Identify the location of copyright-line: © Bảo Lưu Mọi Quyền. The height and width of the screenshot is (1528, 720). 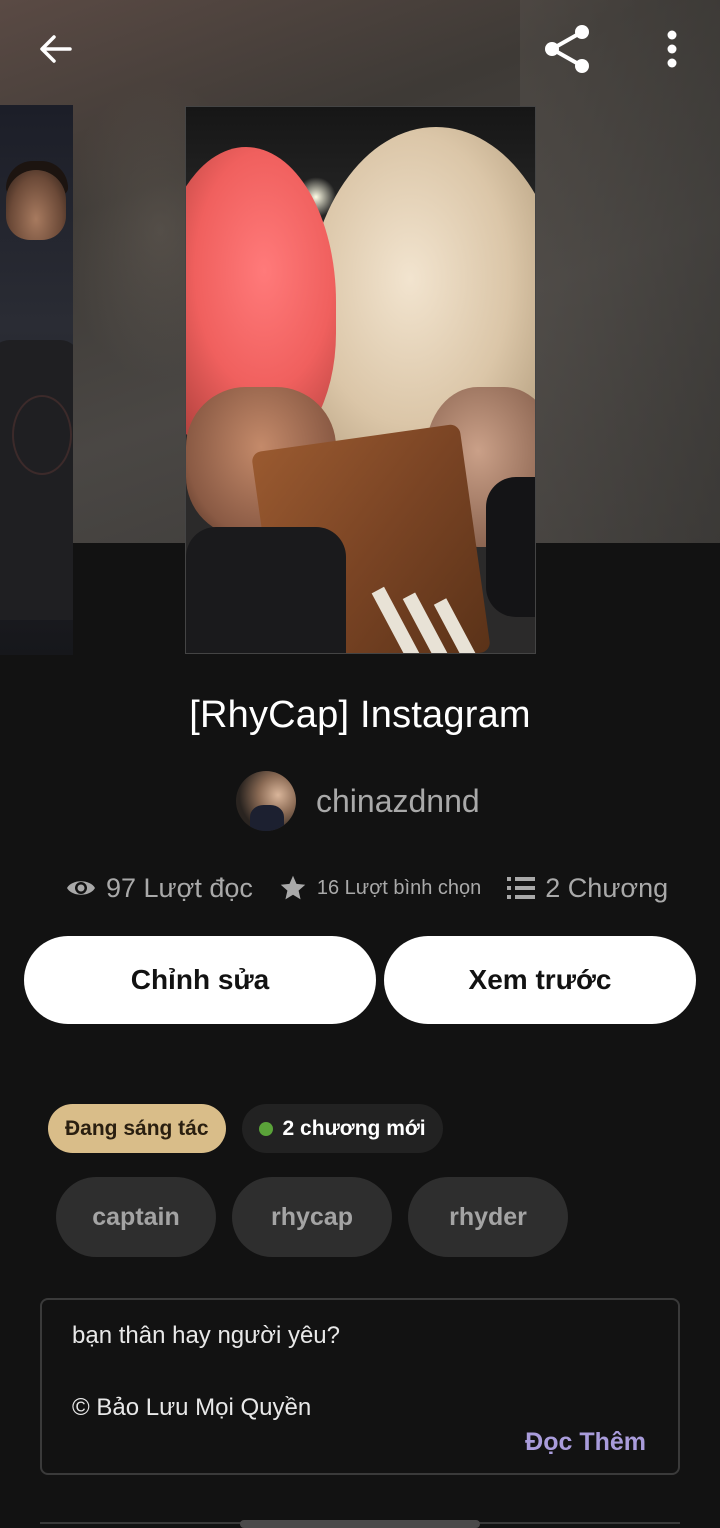
(192, 1407).